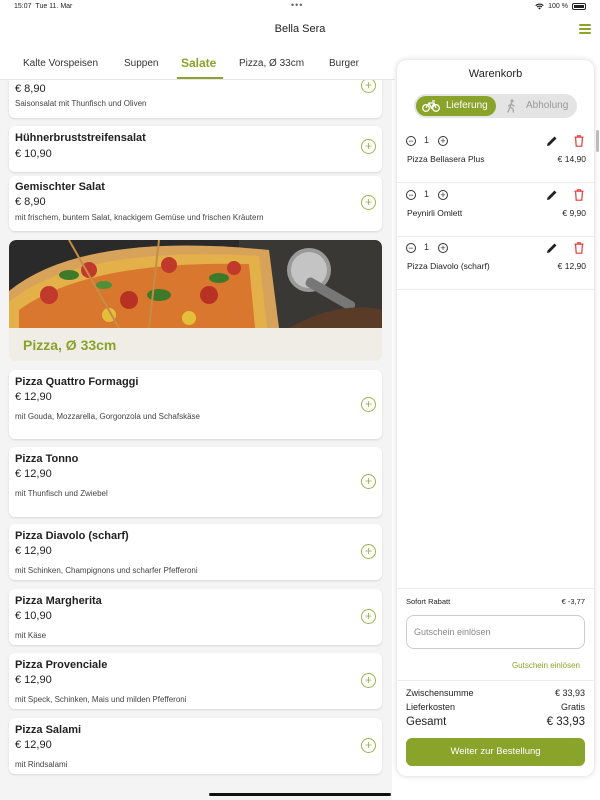  I want to click on tab-salate: Salate, so click(198, 63).